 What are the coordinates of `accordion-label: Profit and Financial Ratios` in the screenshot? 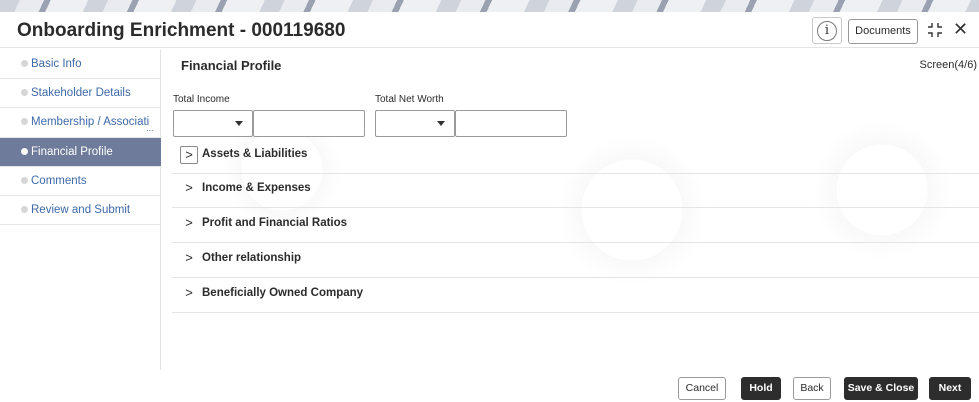 It's located at (275, 223).